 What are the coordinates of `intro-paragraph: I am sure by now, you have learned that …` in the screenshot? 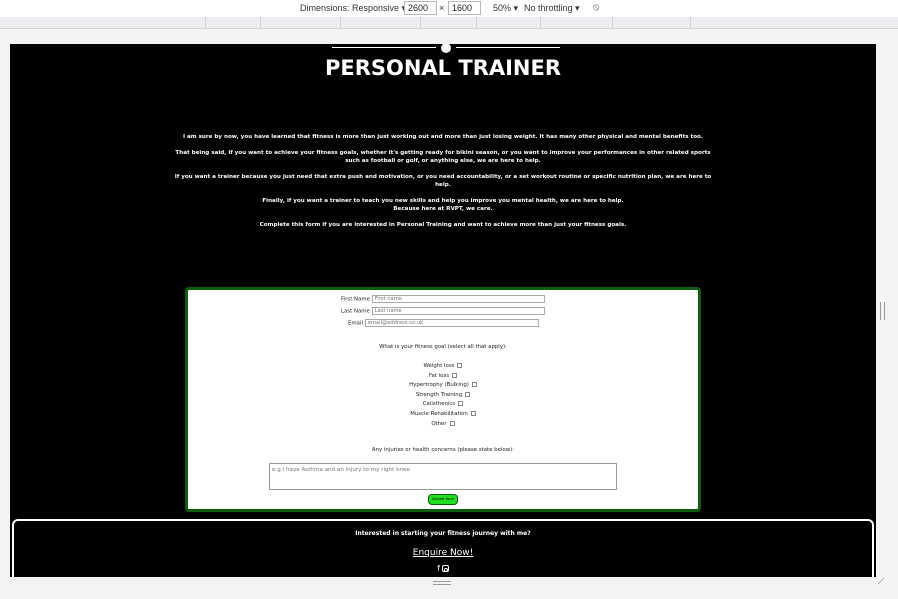 It's located at (443, 137).